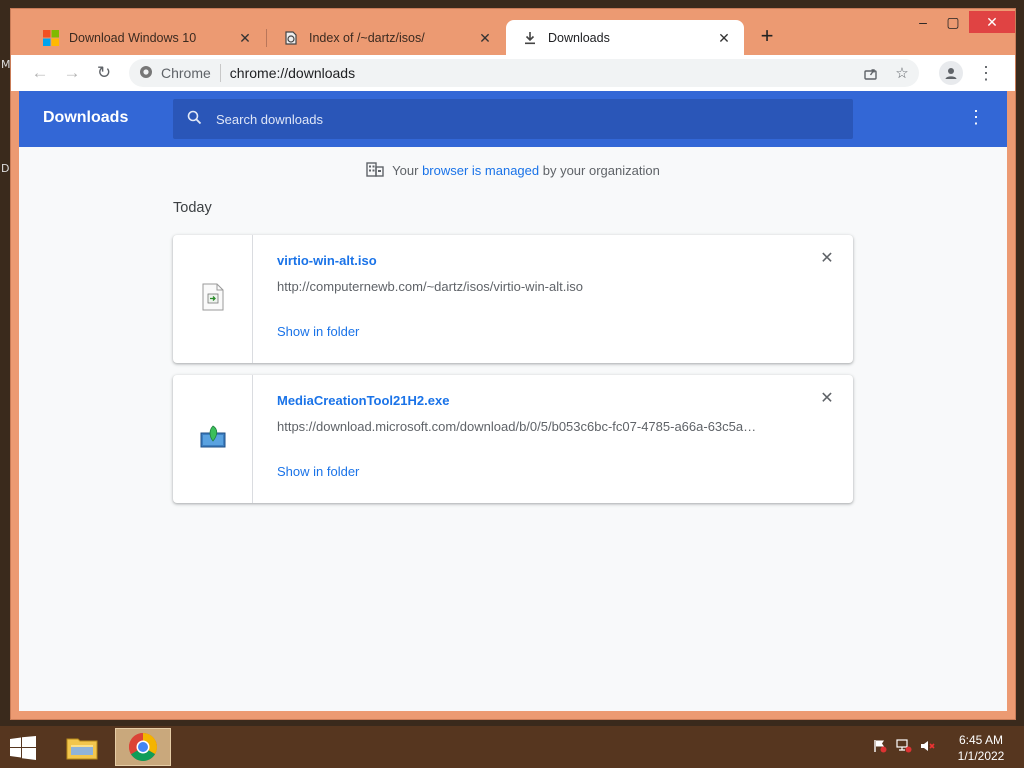 This screenshot has width=1024, height=768. I want to click on tab-title: Download Windows 10, so click(133, 37).